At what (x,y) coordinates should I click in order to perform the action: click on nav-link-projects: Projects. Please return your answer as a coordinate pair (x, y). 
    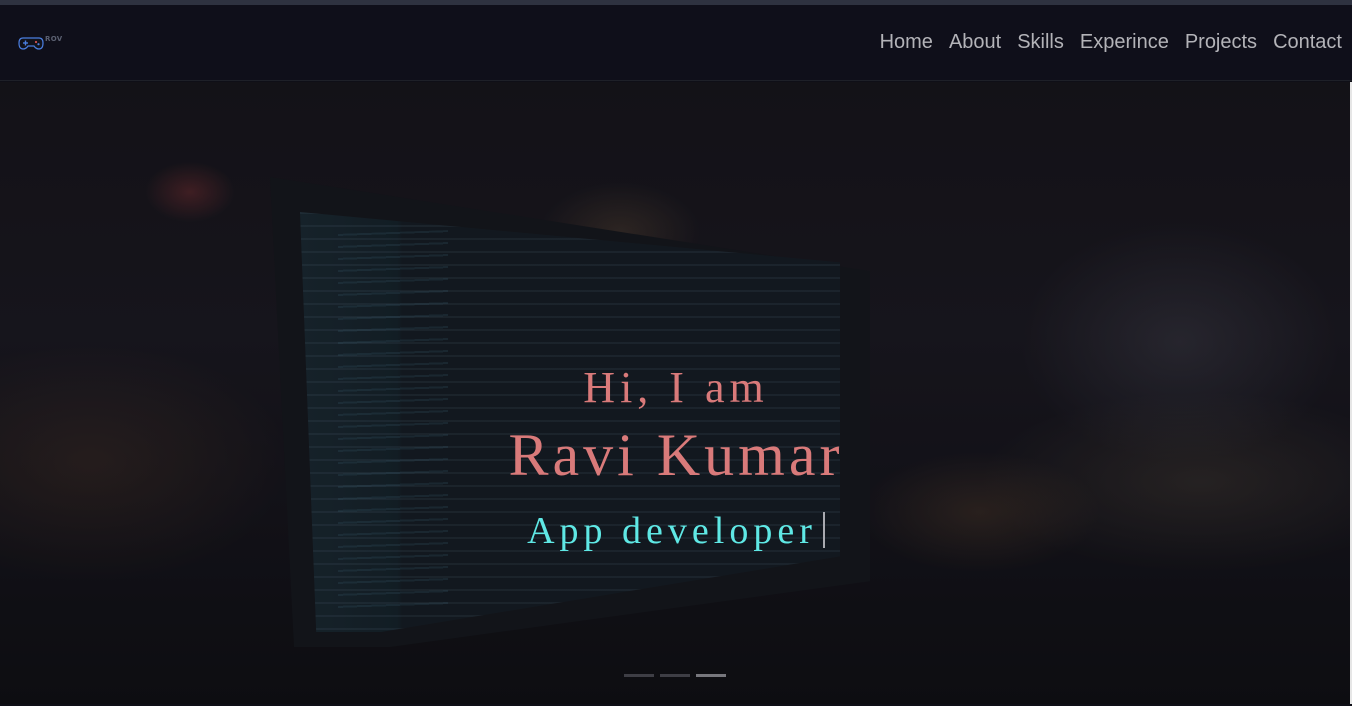
    Looking at the image, I should click on (1221, 42).